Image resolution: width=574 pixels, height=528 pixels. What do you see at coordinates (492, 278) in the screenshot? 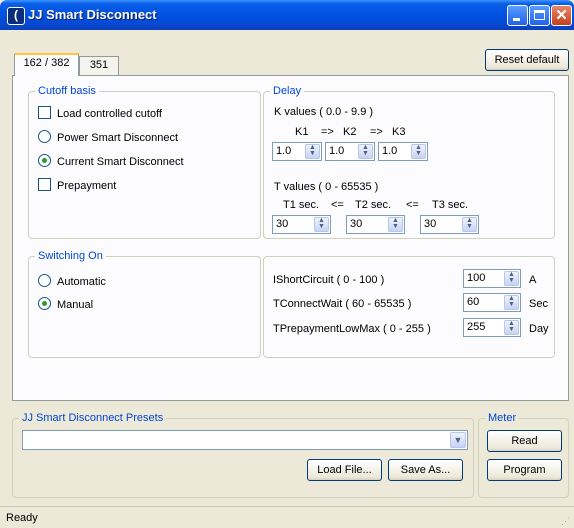
I see `ishortcircuit-spinner: 100 ▲ ▼` at bounding box center [492, 278].